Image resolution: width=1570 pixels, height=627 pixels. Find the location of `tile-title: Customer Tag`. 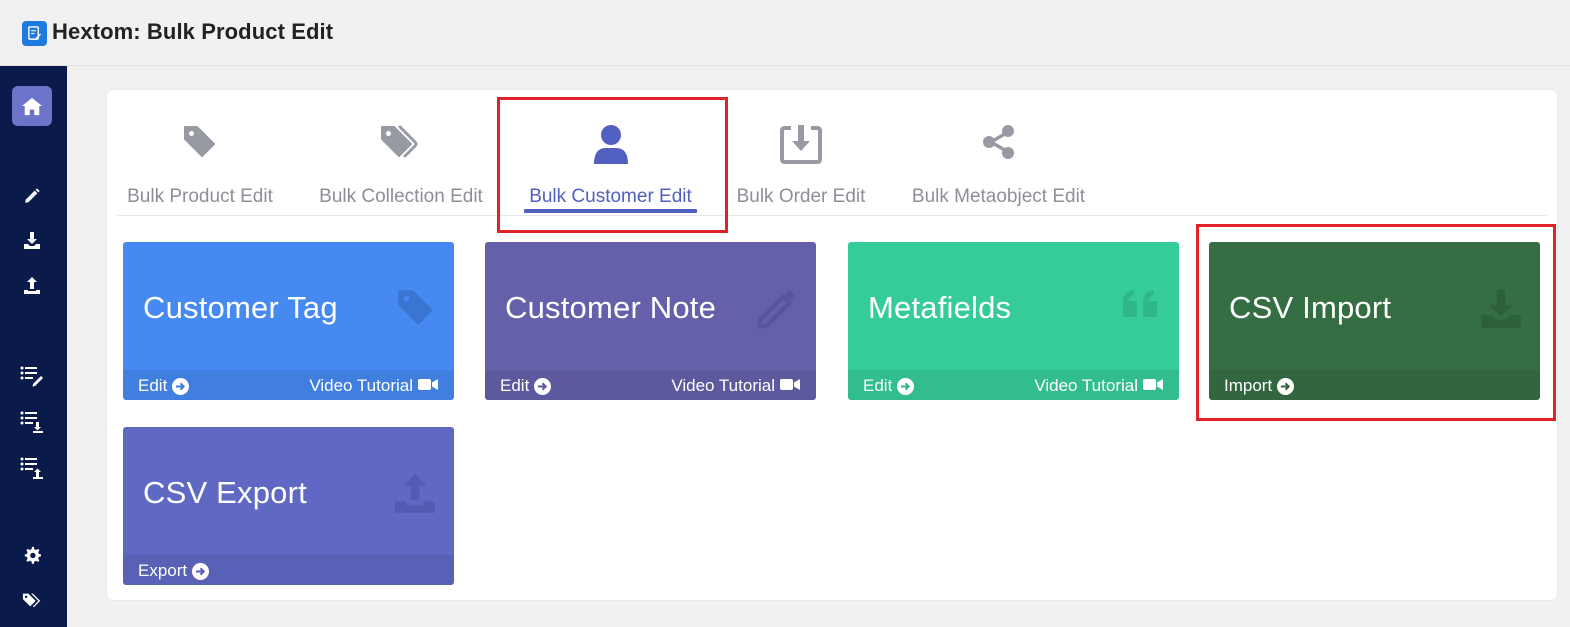

tile-title: Customer Tag is located at coordinates (240, 307).